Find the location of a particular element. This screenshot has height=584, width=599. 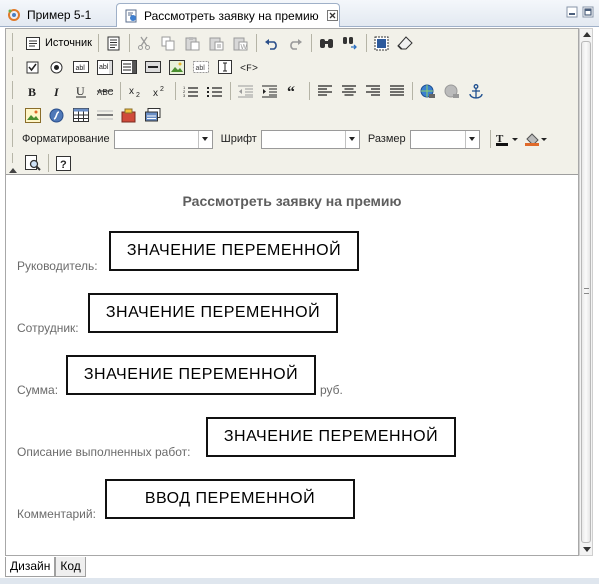

source-icon is located at coordinates (32, 43).